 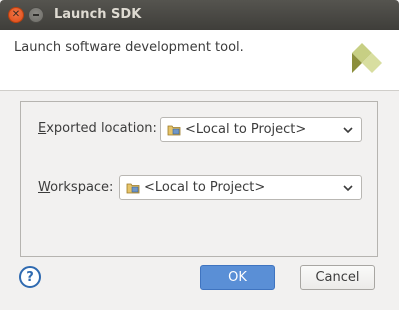 I want to click on xilinx-logo-icon, so click(x=367, y=58).